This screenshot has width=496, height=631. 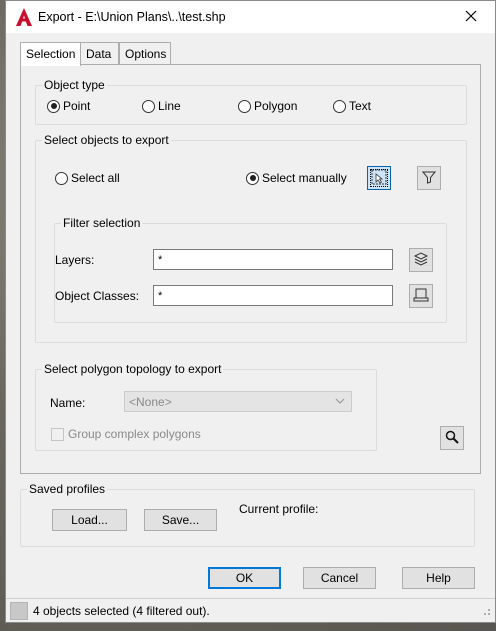 I want to click on close-button, so click(x=471, y=17).